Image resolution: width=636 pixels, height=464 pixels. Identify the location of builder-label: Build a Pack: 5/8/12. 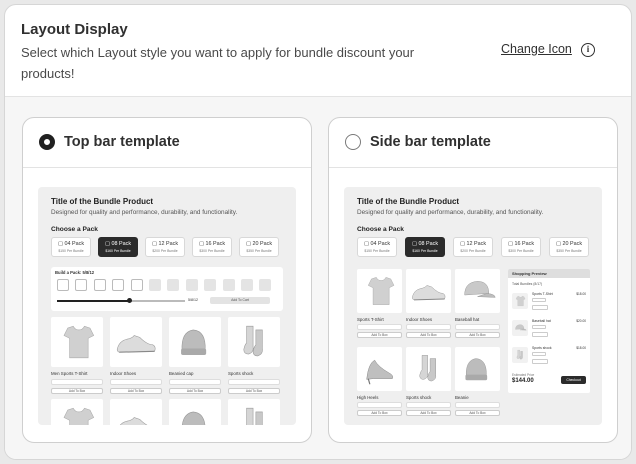
(75, 272).